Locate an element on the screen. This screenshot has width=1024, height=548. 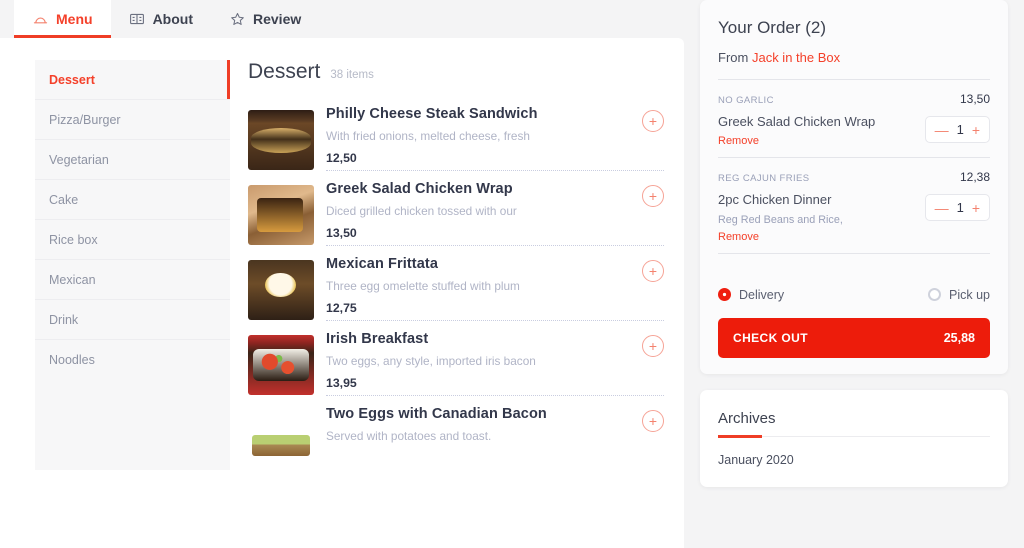
order-item-option: NO GARLIC is located at coordinates (746, 100).